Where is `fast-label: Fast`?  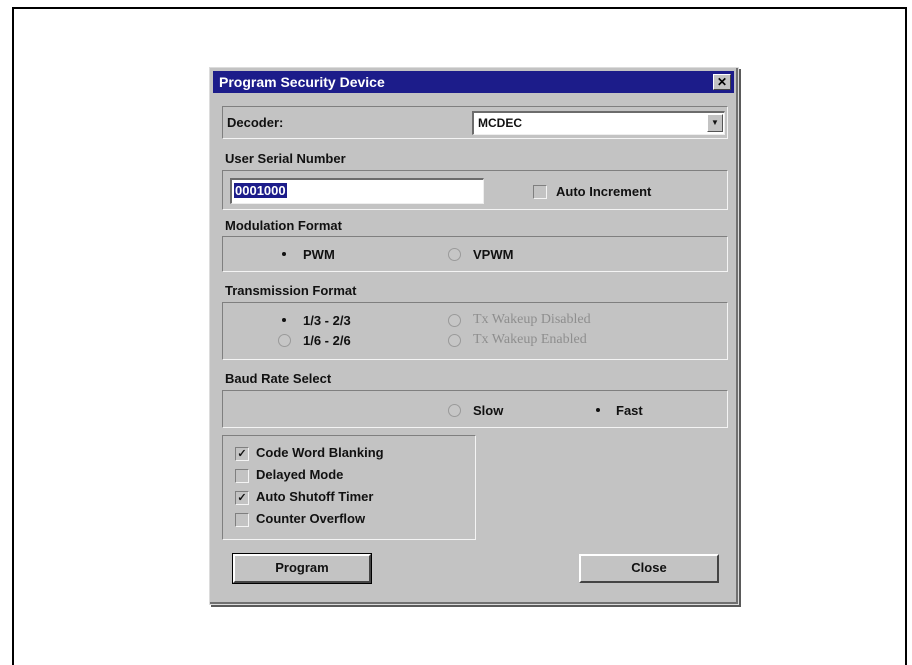
fast-label: Fast is located at coordinates (629, 410).